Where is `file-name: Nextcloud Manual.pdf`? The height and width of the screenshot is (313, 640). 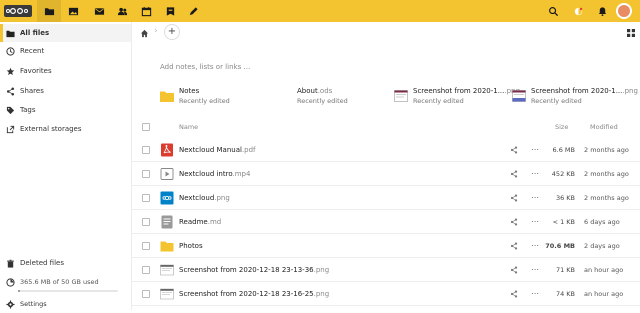 file-name: Nextcloud Manual.pdf is located at coordinates (217, 150).